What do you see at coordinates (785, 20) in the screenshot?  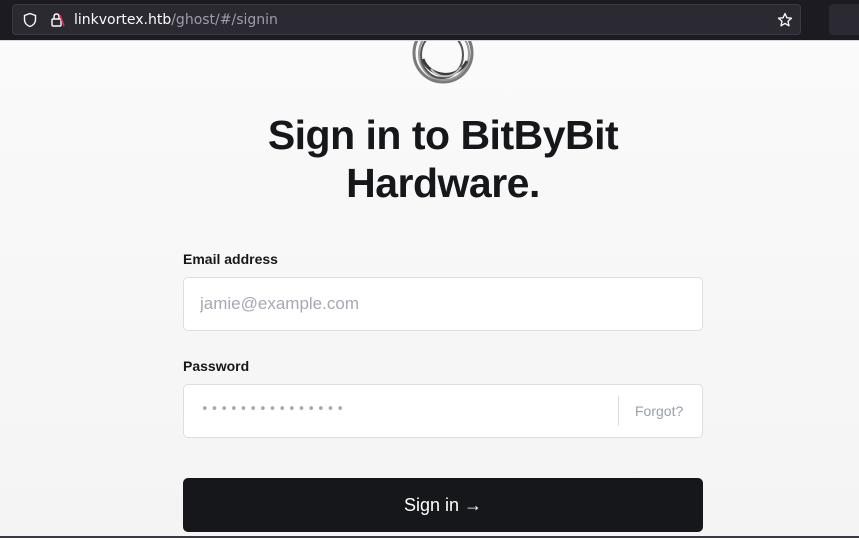 I see `star-icon` at bounding box center [785, 20].